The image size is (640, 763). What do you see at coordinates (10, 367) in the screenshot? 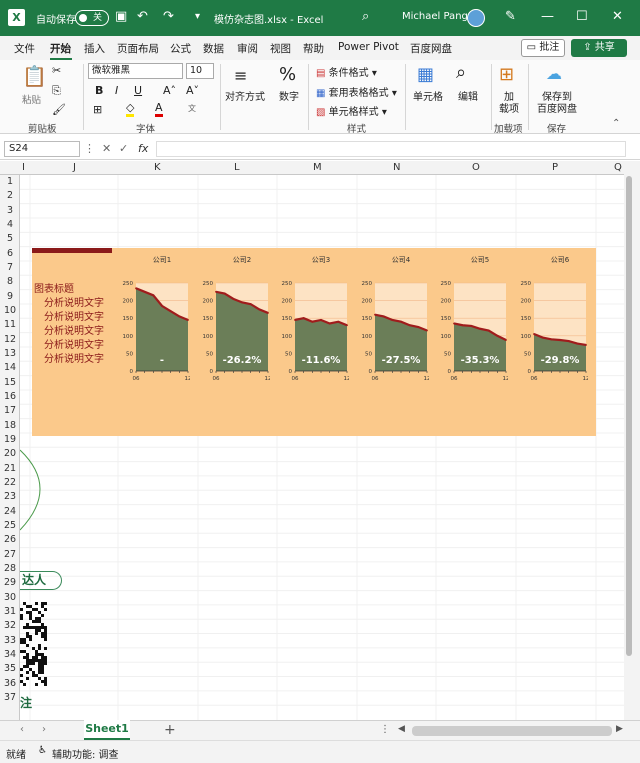
I see `row-header: 14` at bounding box center [10, 367].